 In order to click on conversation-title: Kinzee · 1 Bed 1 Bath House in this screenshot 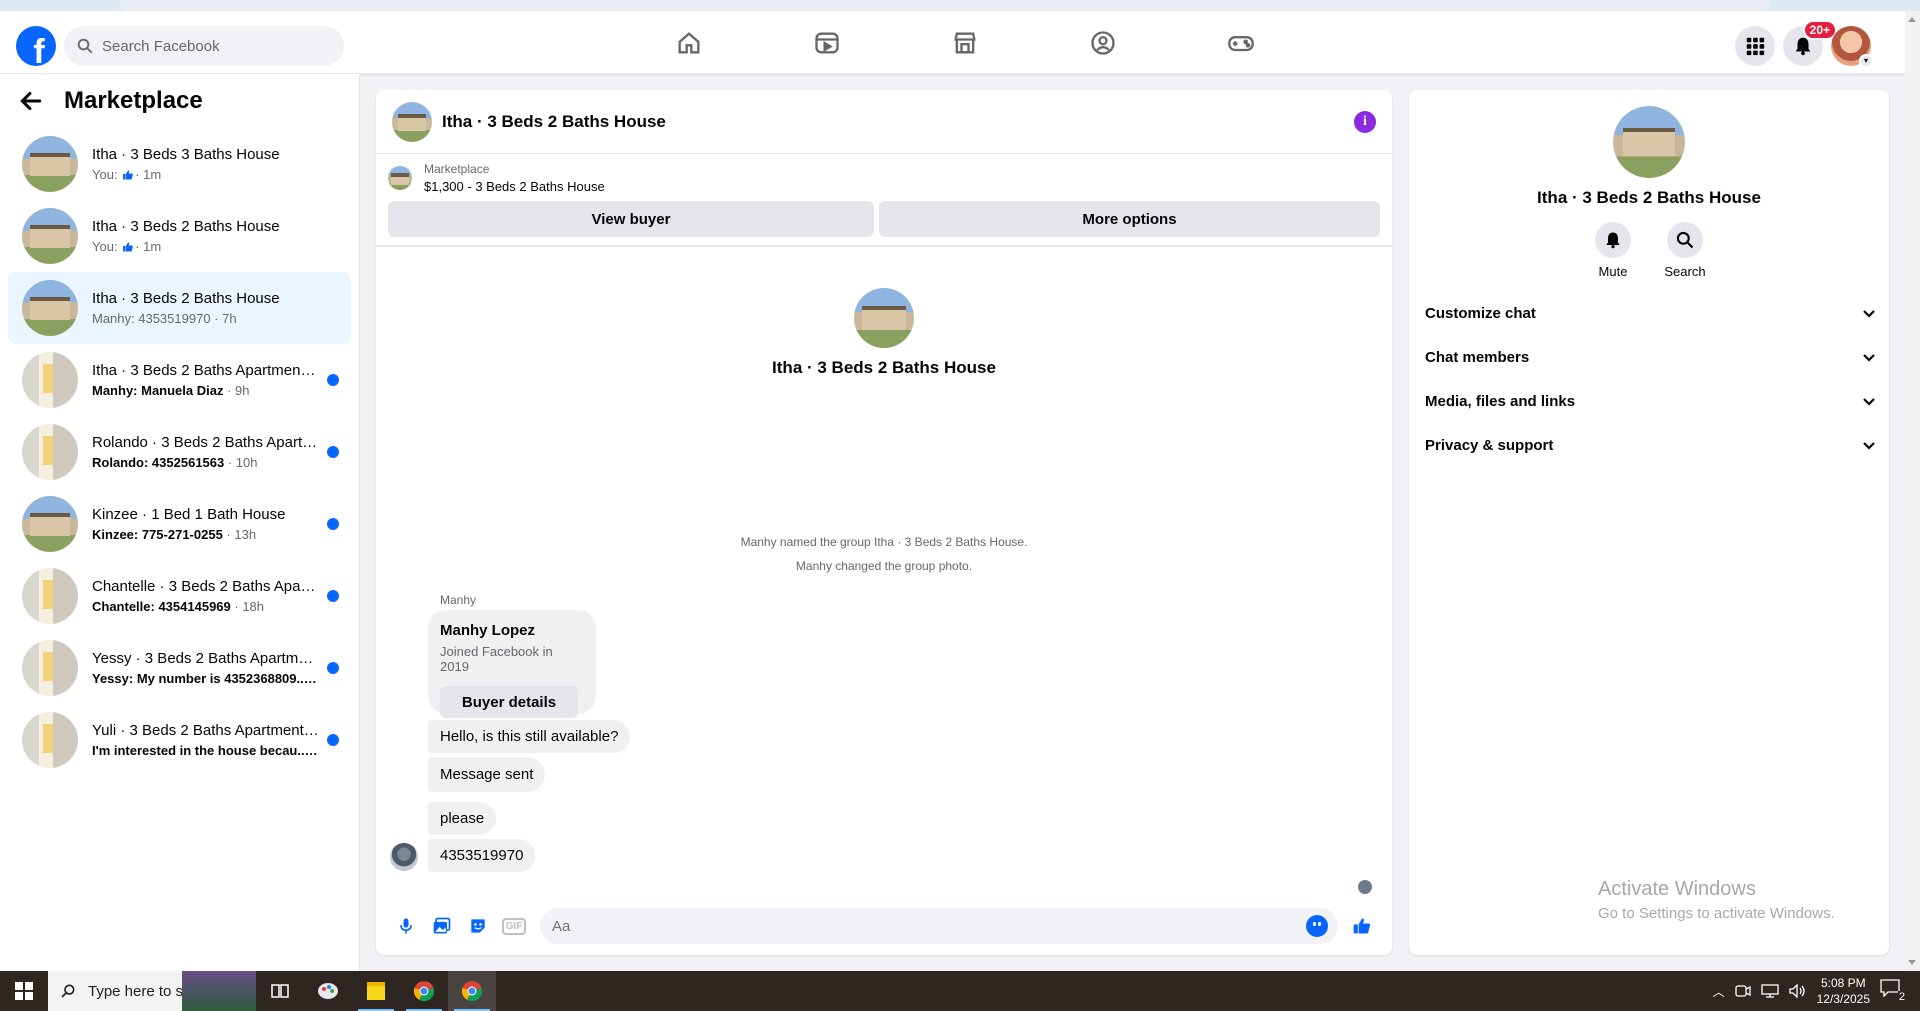, I will do `click(189, 514)`.